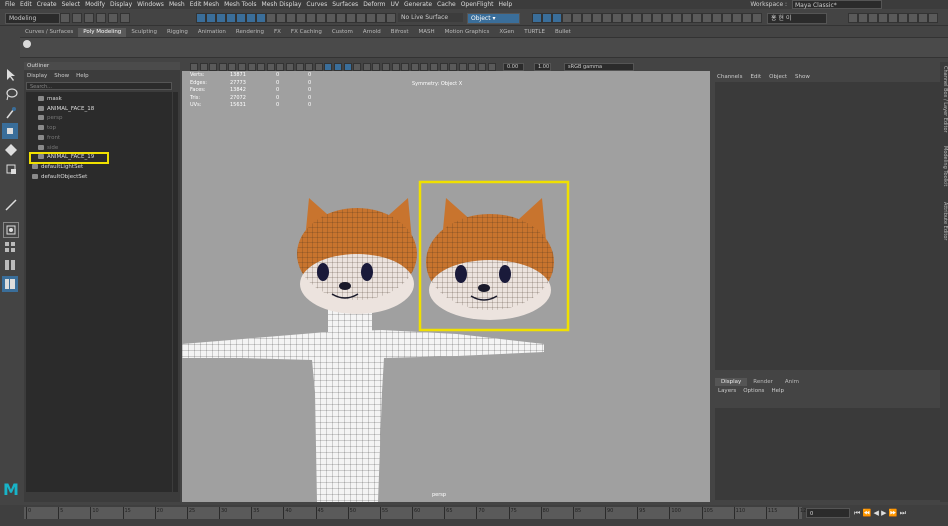  Describe the element at coordinates (61, 76) in the screenshot. I see `outliner-menu-show: Show` at that location.